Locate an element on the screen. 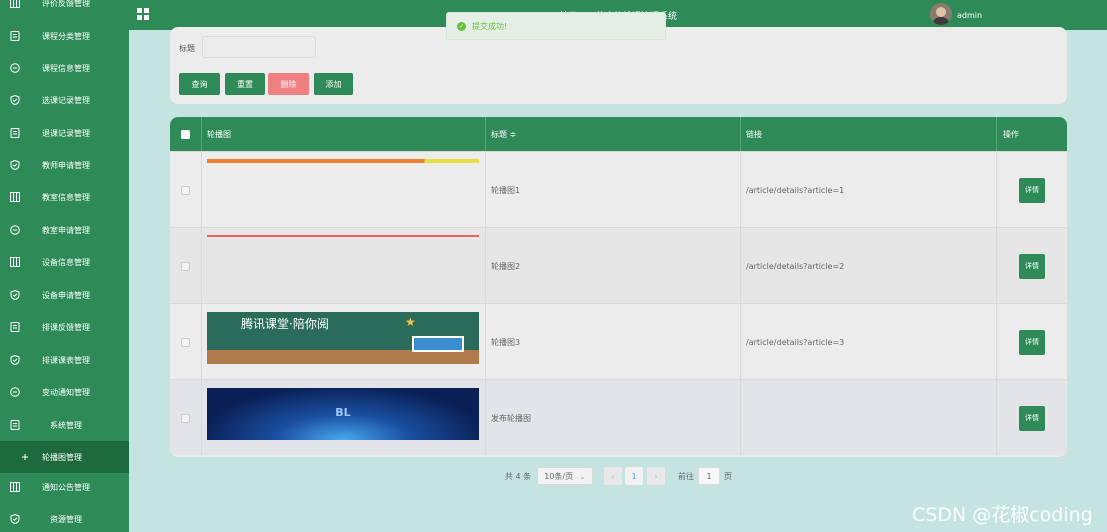  sidebar-item-classroom-apply: 教室申请管理 is located at coordinates (64, 230).